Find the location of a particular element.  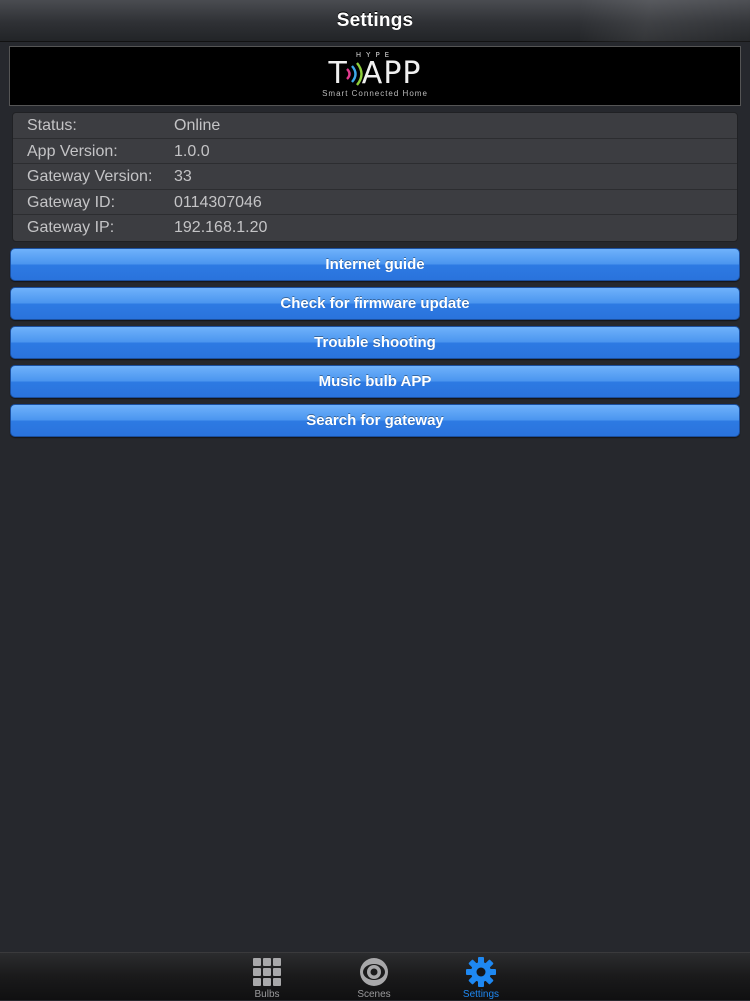

info-label: Status: is located at coordinates (52, 125).